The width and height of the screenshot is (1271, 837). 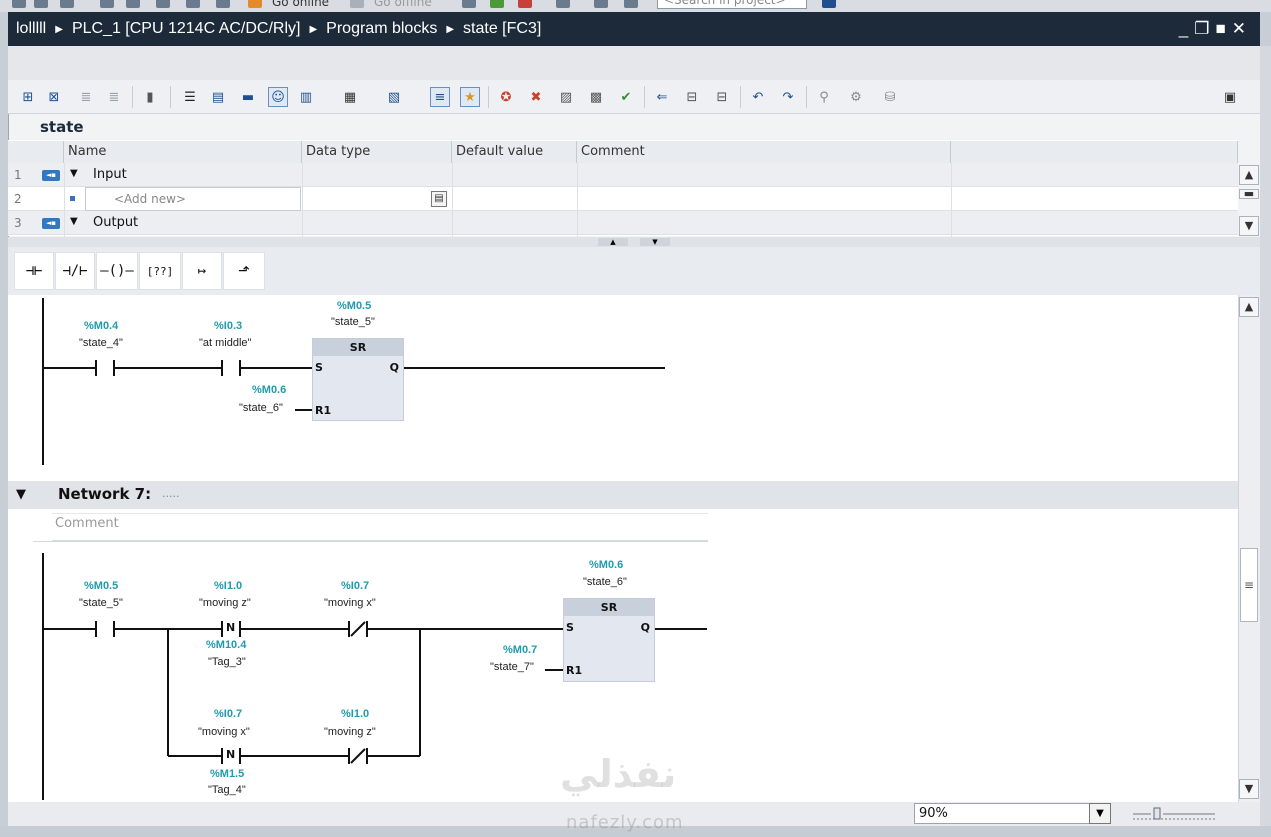 I want to click on reset-address: %M0.7, so click(x=520, y=650).